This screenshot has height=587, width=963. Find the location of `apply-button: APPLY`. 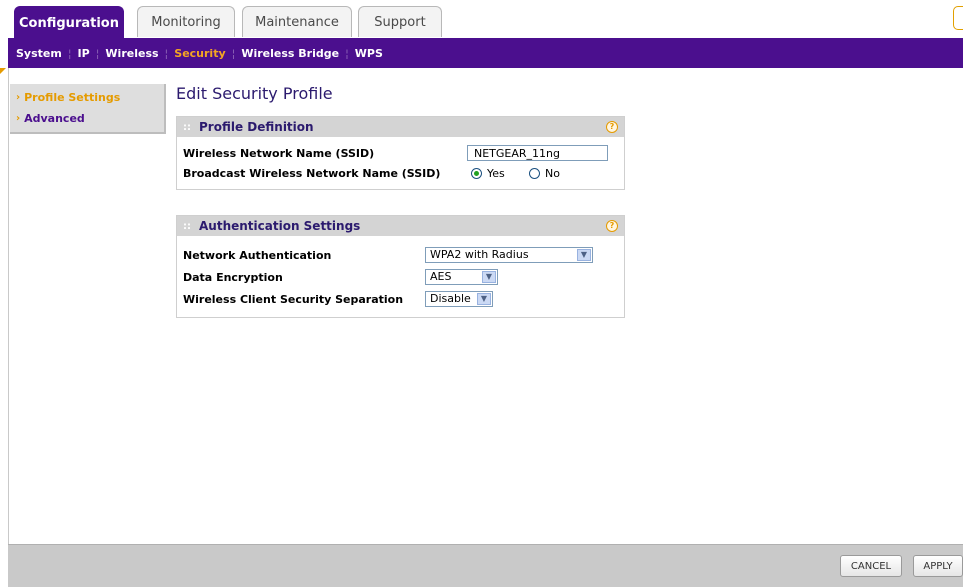

apply-button: APPLY is located at coordinates (938, 566).